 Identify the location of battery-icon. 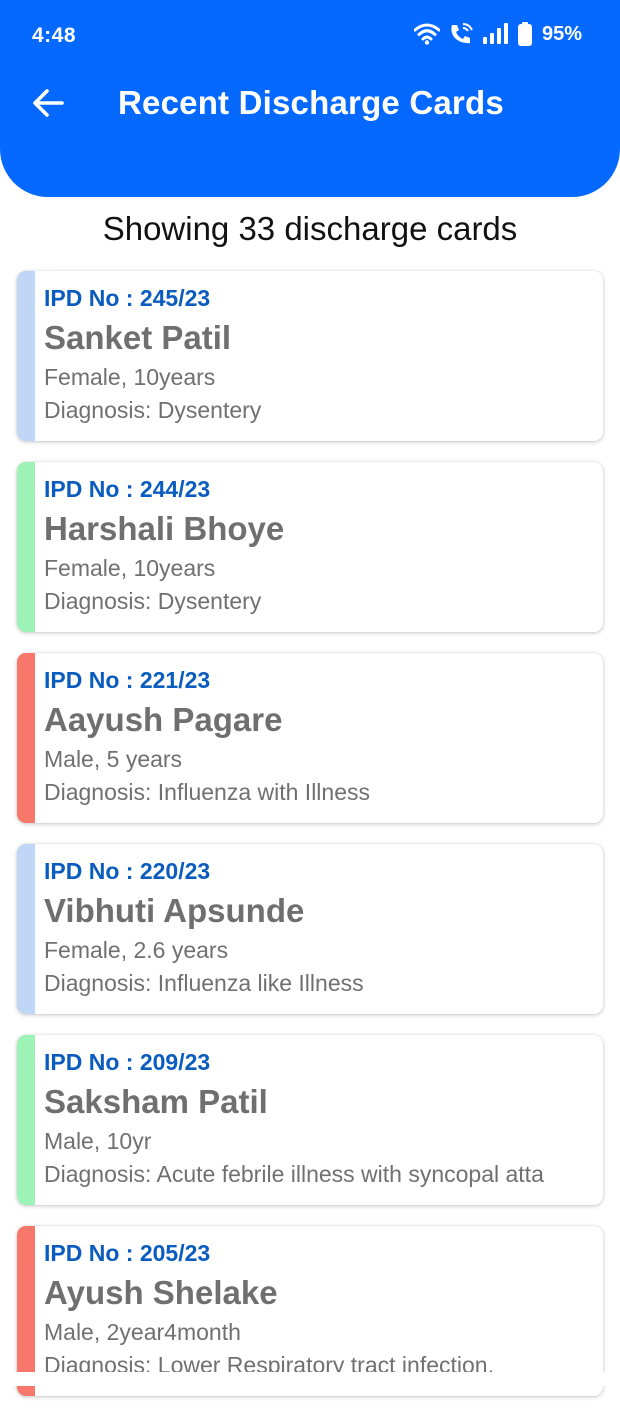
(524, 34).